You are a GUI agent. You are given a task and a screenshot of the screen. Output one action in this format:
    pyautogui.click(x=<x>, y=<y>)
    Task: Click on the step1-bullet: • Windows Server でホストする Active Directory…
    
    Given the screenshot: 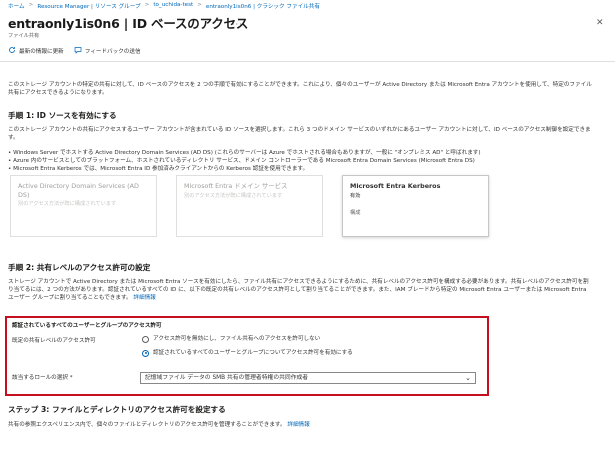 What is the action you would take?
    pyautogui.click(x=244, y=153)
    